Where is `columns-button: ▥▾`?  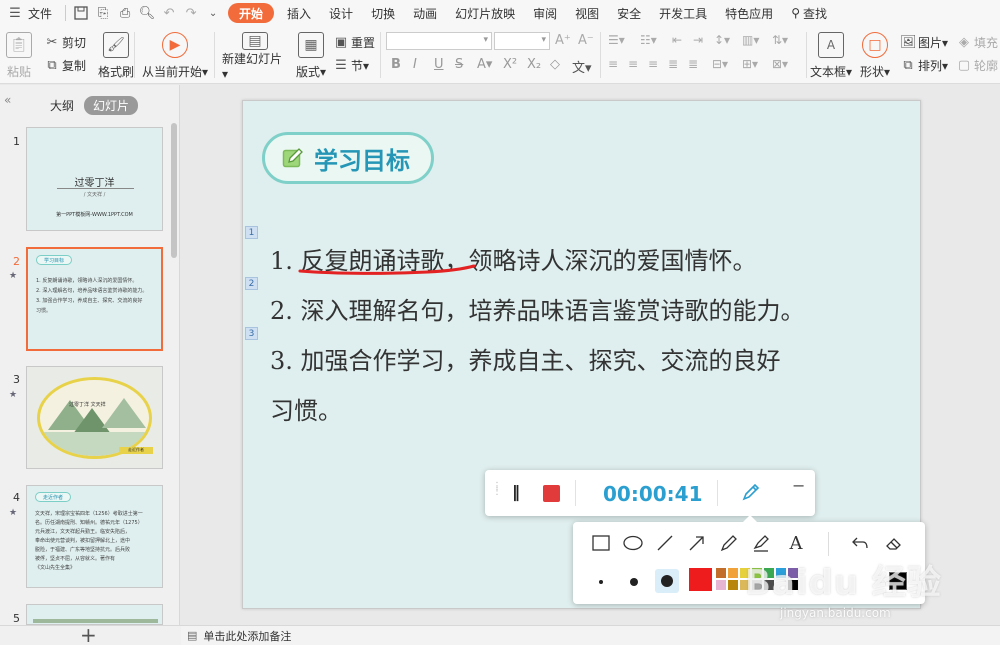
columns-button: ▥▾ is located at coordinates (750, 40).